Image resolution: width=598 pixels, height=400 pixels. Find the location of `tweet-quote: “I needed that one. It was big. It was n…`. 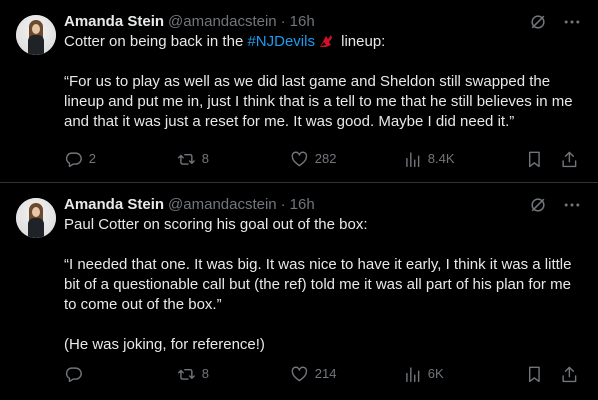

tweet-quote: “I needed that one. It was big. It was n… is located at coordinates (318, 284).